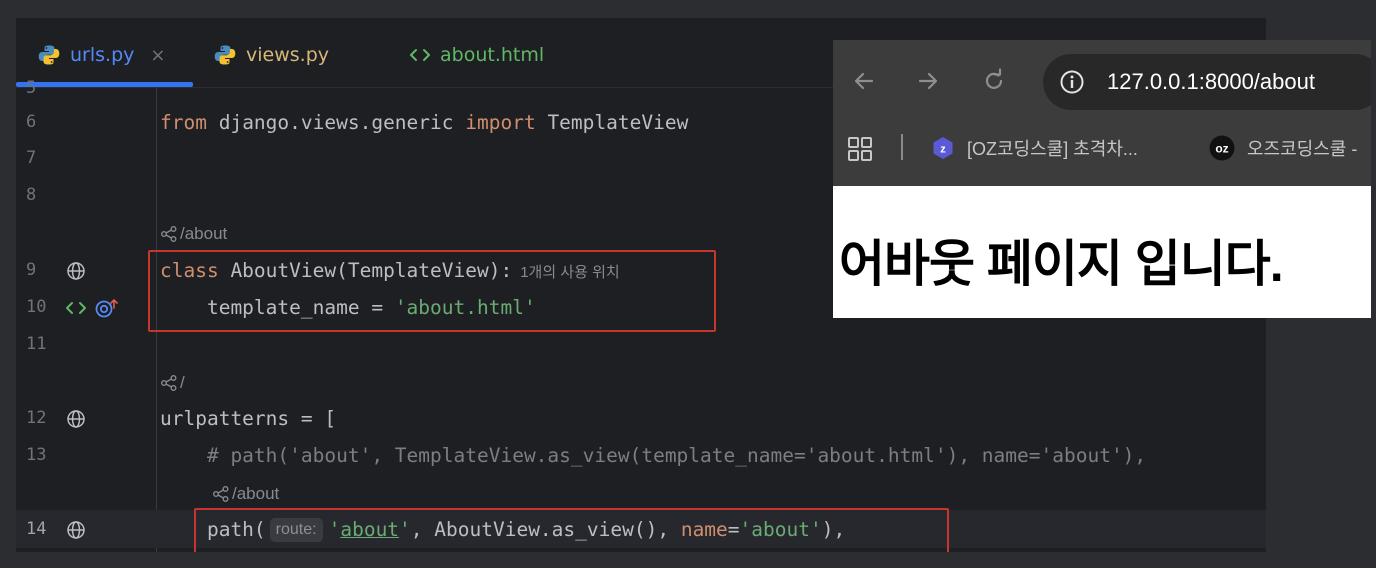 The height and width of the screenshot is (568, 1376). Describe the element at coordinates (36, 455) in the screenshot. I see `line-number: 13` at that location.